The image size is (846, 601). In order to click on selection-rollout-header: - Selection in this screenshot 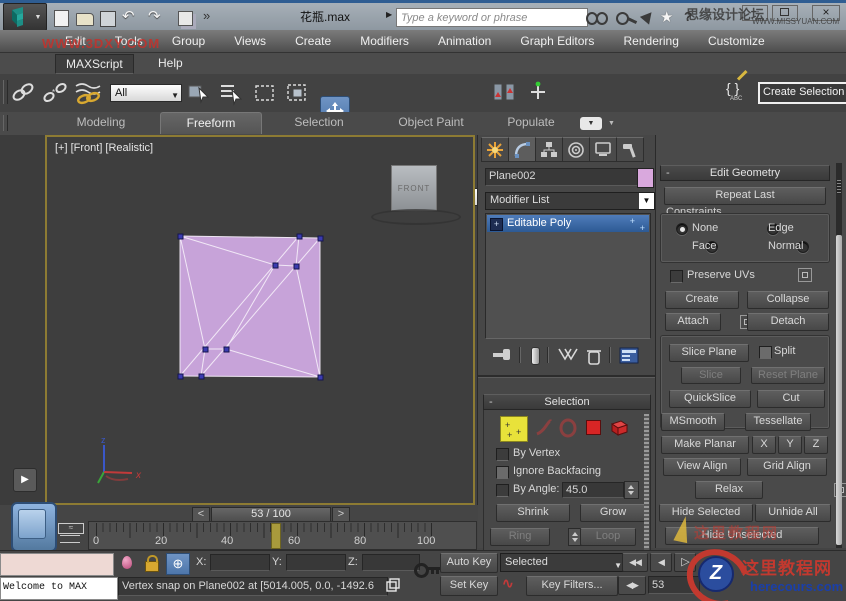, I will do `click(567, 402)`.